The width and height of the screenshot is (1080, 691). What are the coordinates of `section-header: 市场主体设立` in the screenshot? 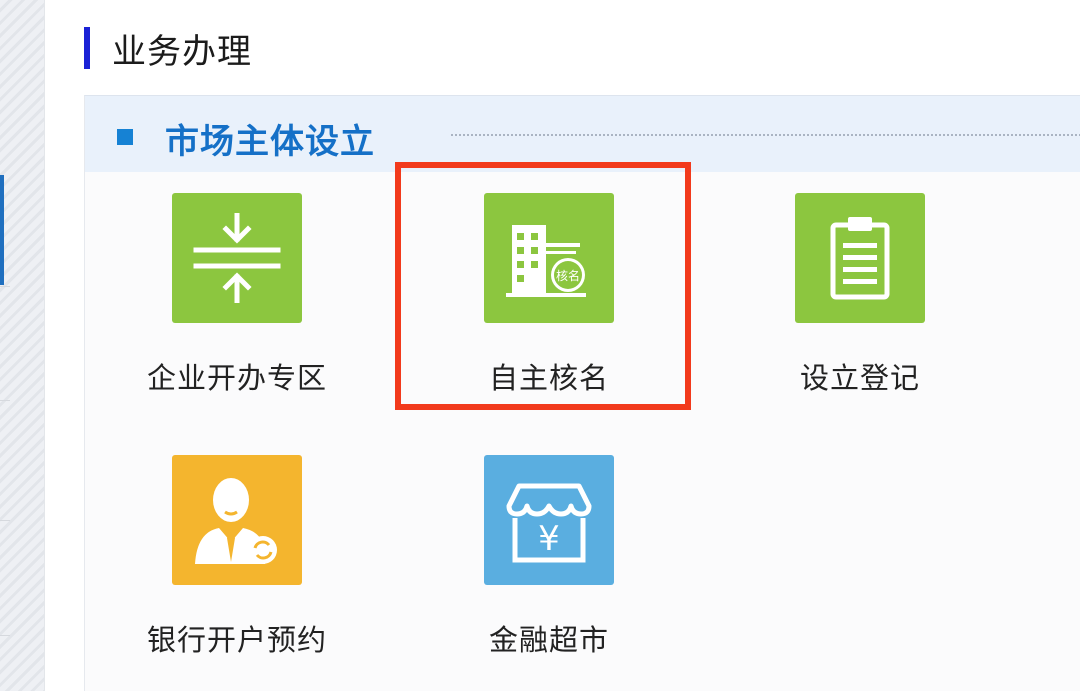 It's located at (582, 134).